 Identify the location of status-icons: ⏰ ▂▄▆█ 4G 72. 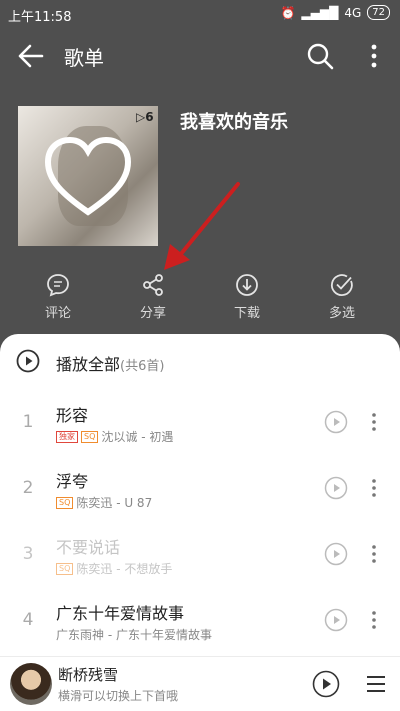
(335, 12).